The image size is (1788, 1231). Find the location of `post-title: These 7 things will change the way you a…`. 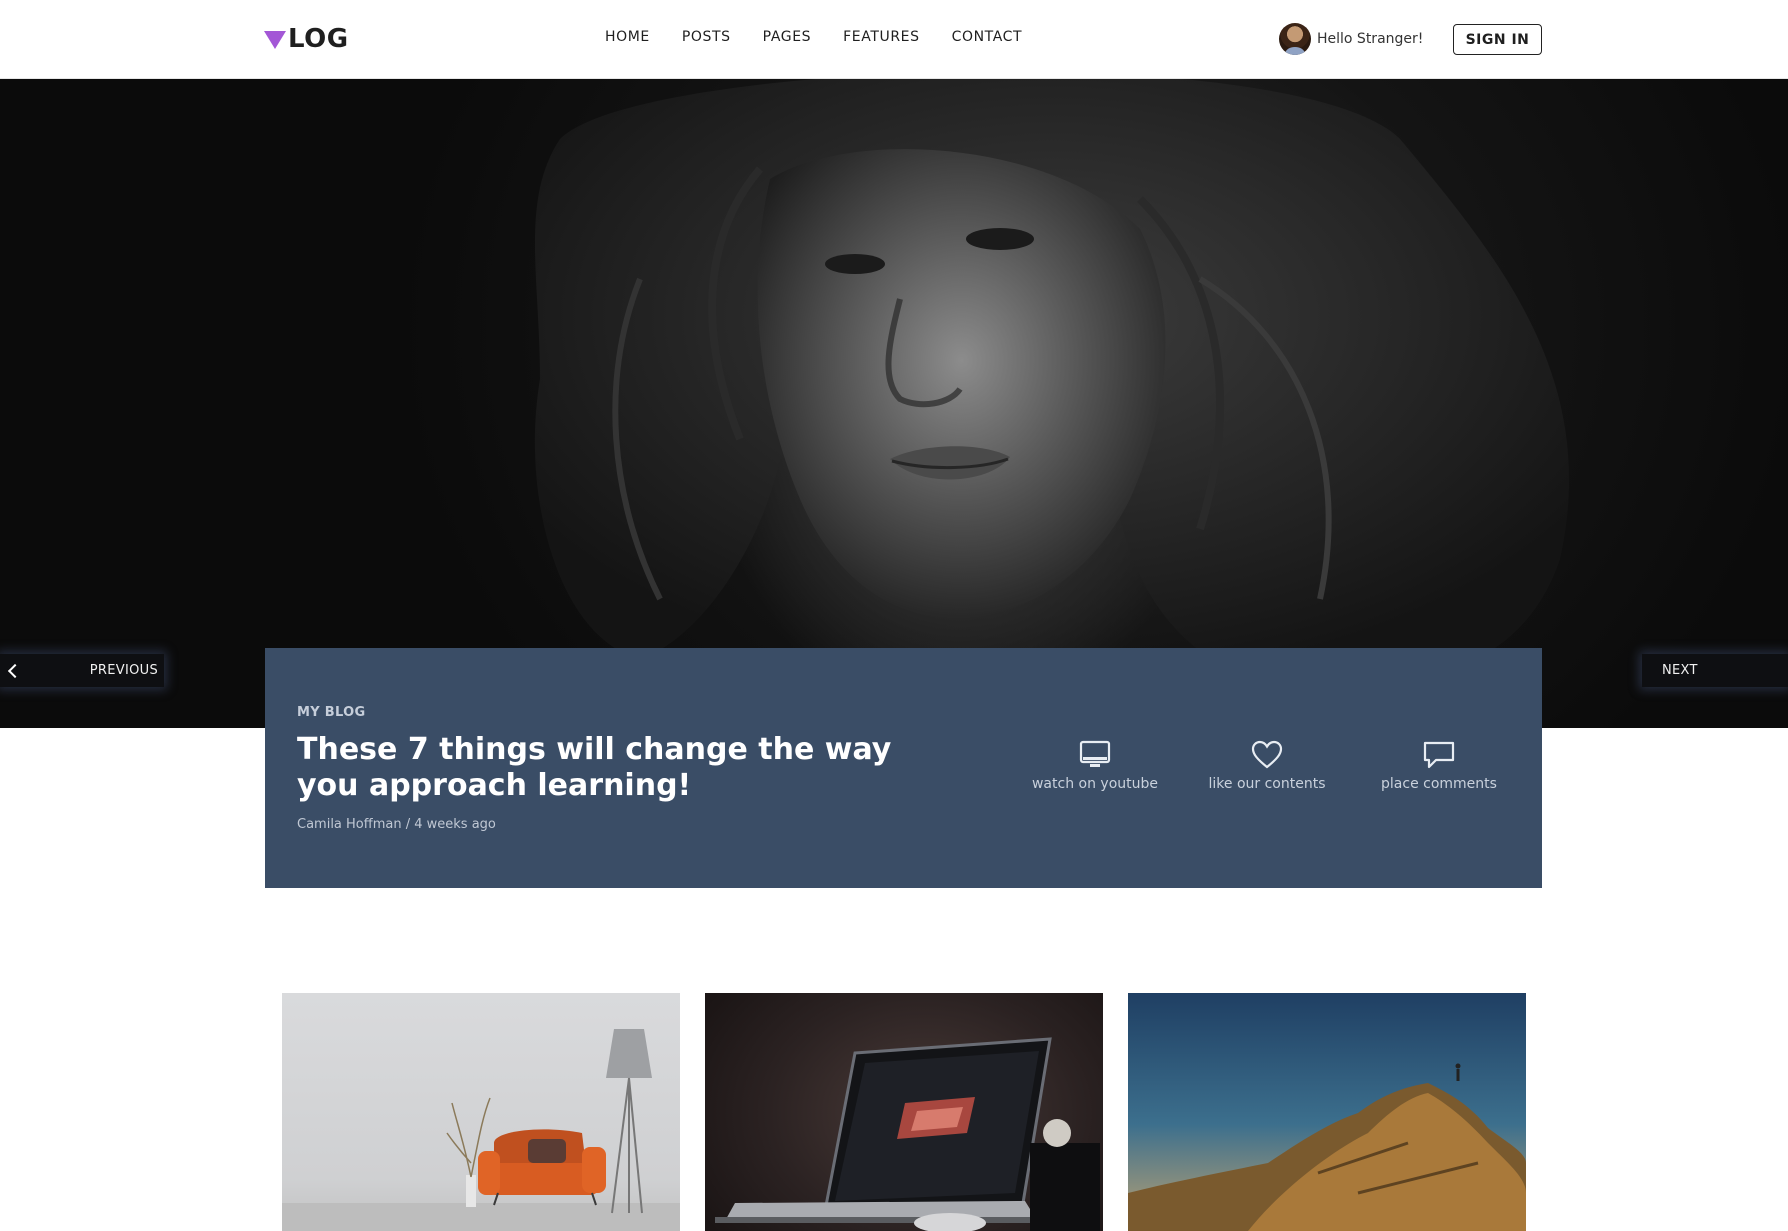

post-title: These 7 things will change the way you a… is located at coordinates (617, 768).